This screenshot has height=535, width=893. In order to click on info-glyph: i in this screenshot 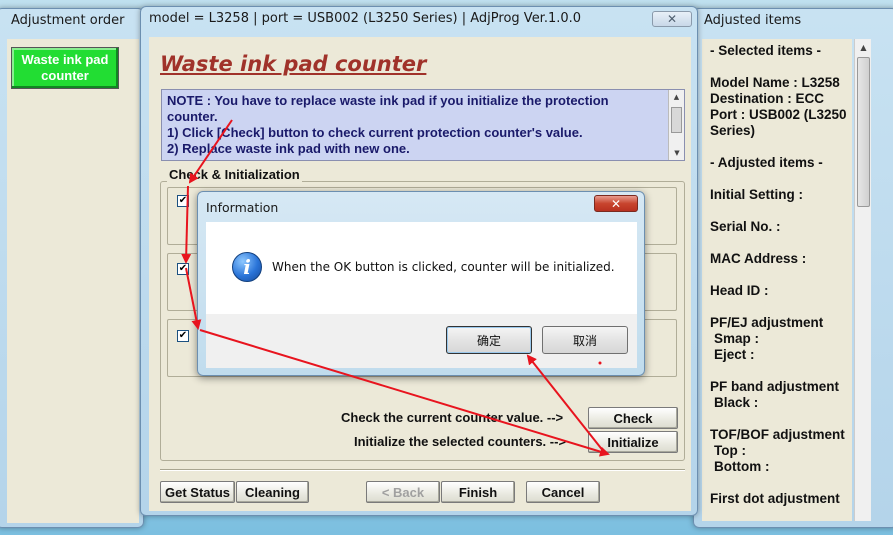, I will do `click(247, 267)`.